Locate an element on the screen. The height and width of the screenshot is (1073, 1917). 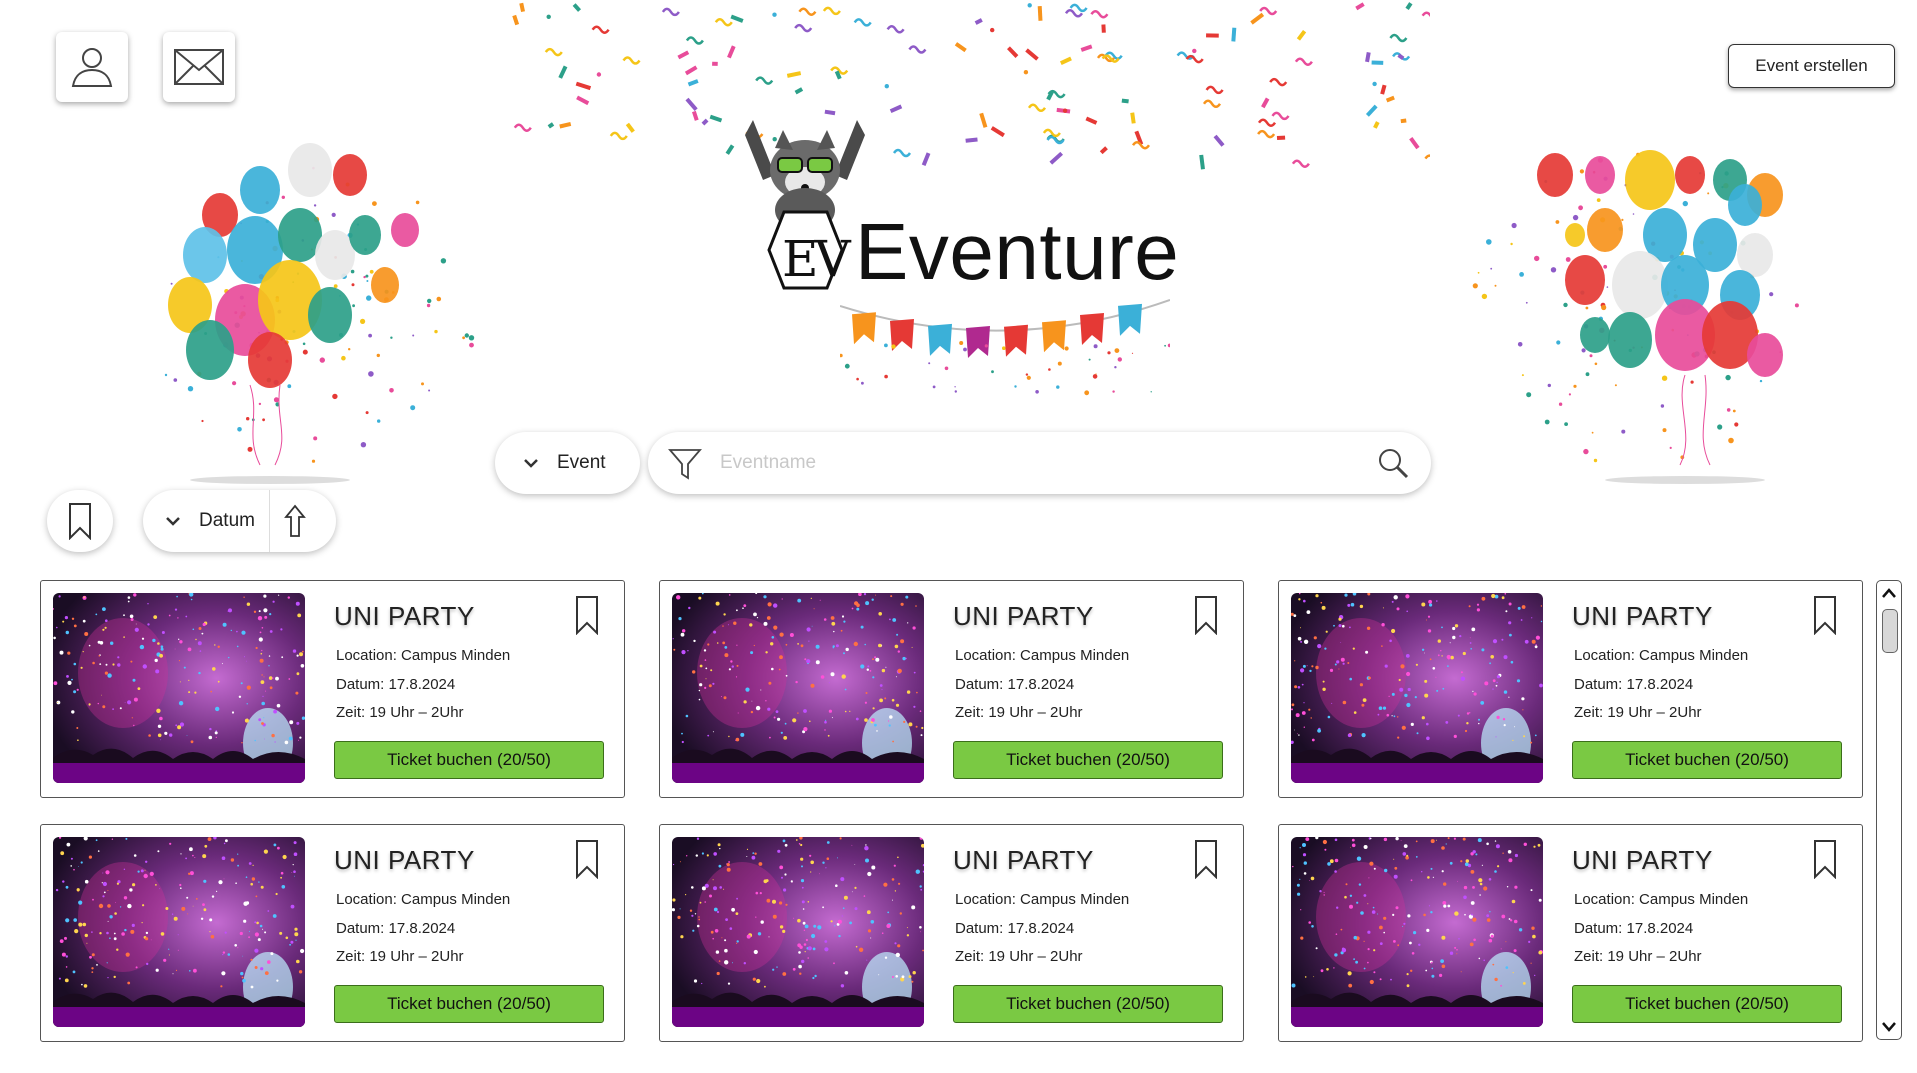
search-icon is located at coordinates (1393, 463).